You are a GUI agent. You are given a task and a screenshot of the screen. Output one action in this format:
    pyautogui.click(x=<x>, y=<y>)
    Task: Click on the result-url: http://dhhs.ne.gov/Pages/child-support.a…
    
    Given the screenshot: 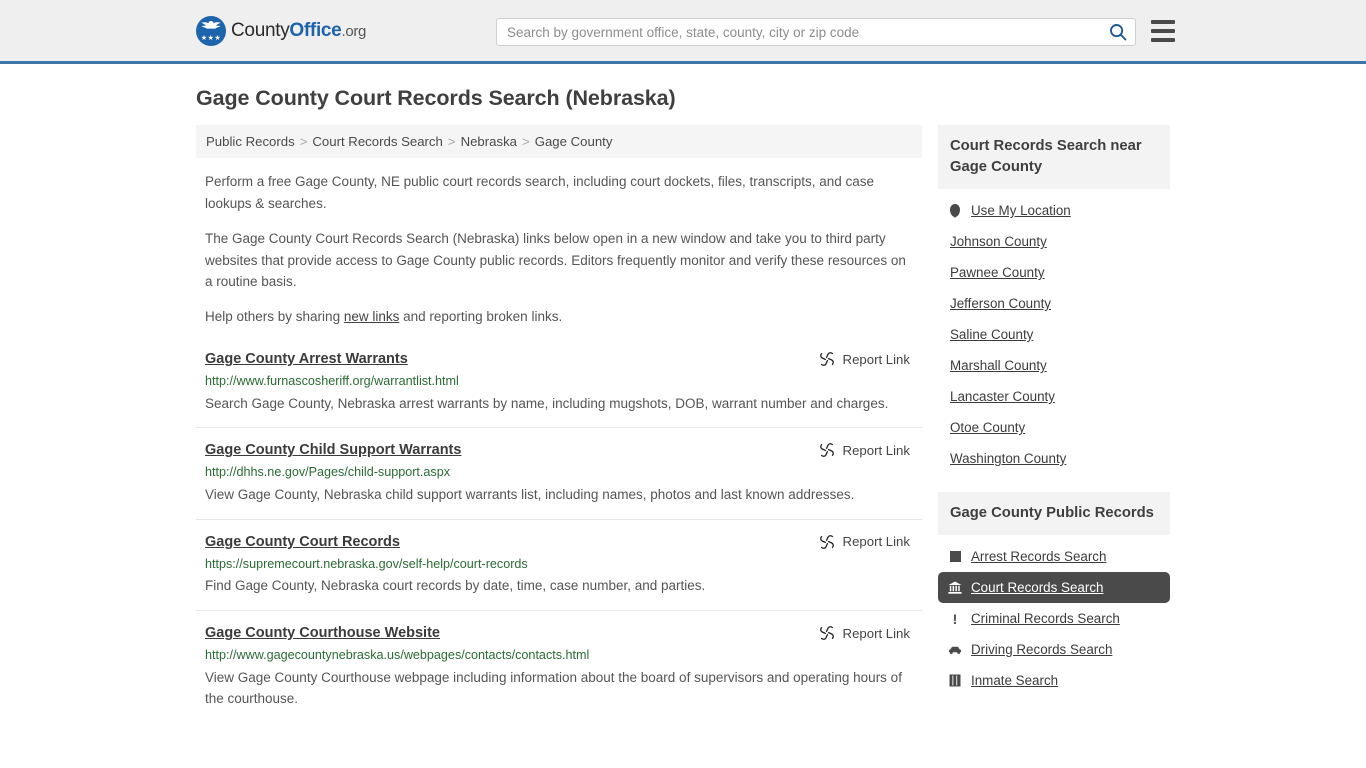 What is the action you would take?
    pyautogui.click(x=563, y=473)
    